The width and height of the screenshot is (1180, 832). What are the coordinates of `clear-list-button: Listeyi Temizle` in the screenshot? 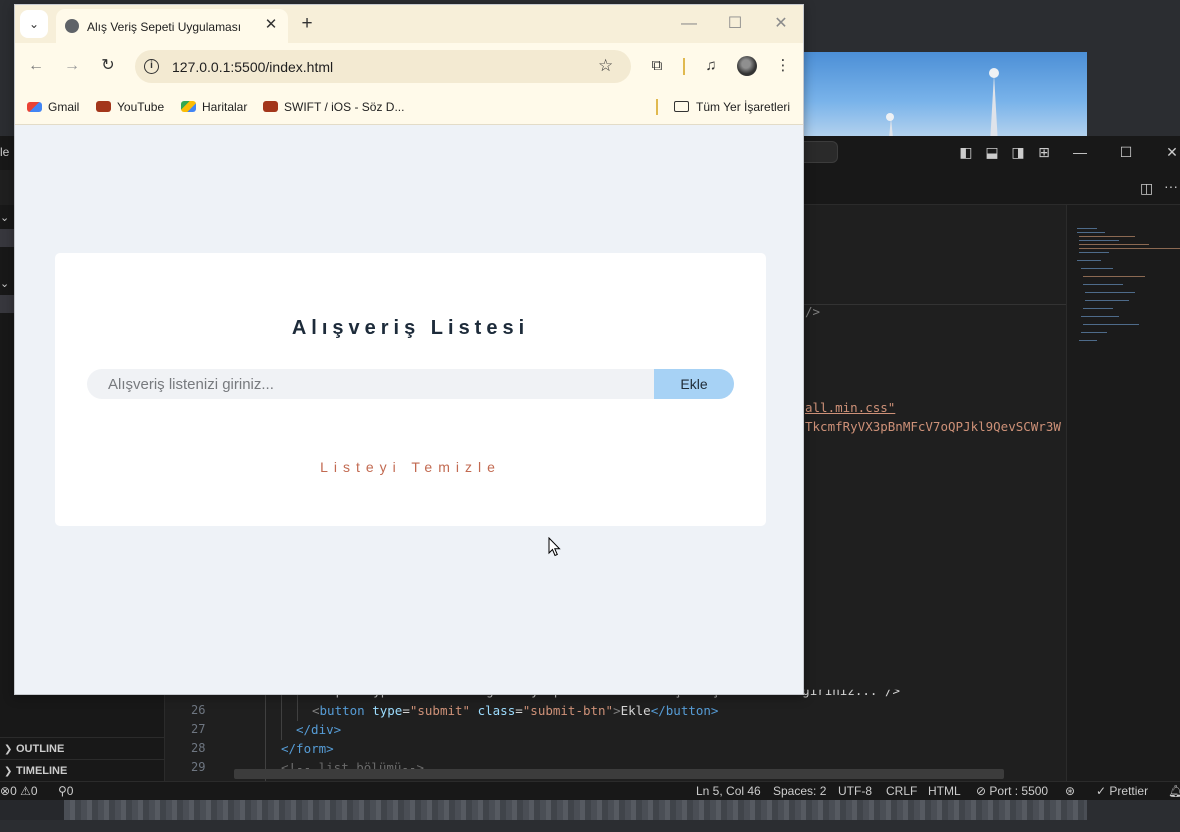 It's located at (410, 467).